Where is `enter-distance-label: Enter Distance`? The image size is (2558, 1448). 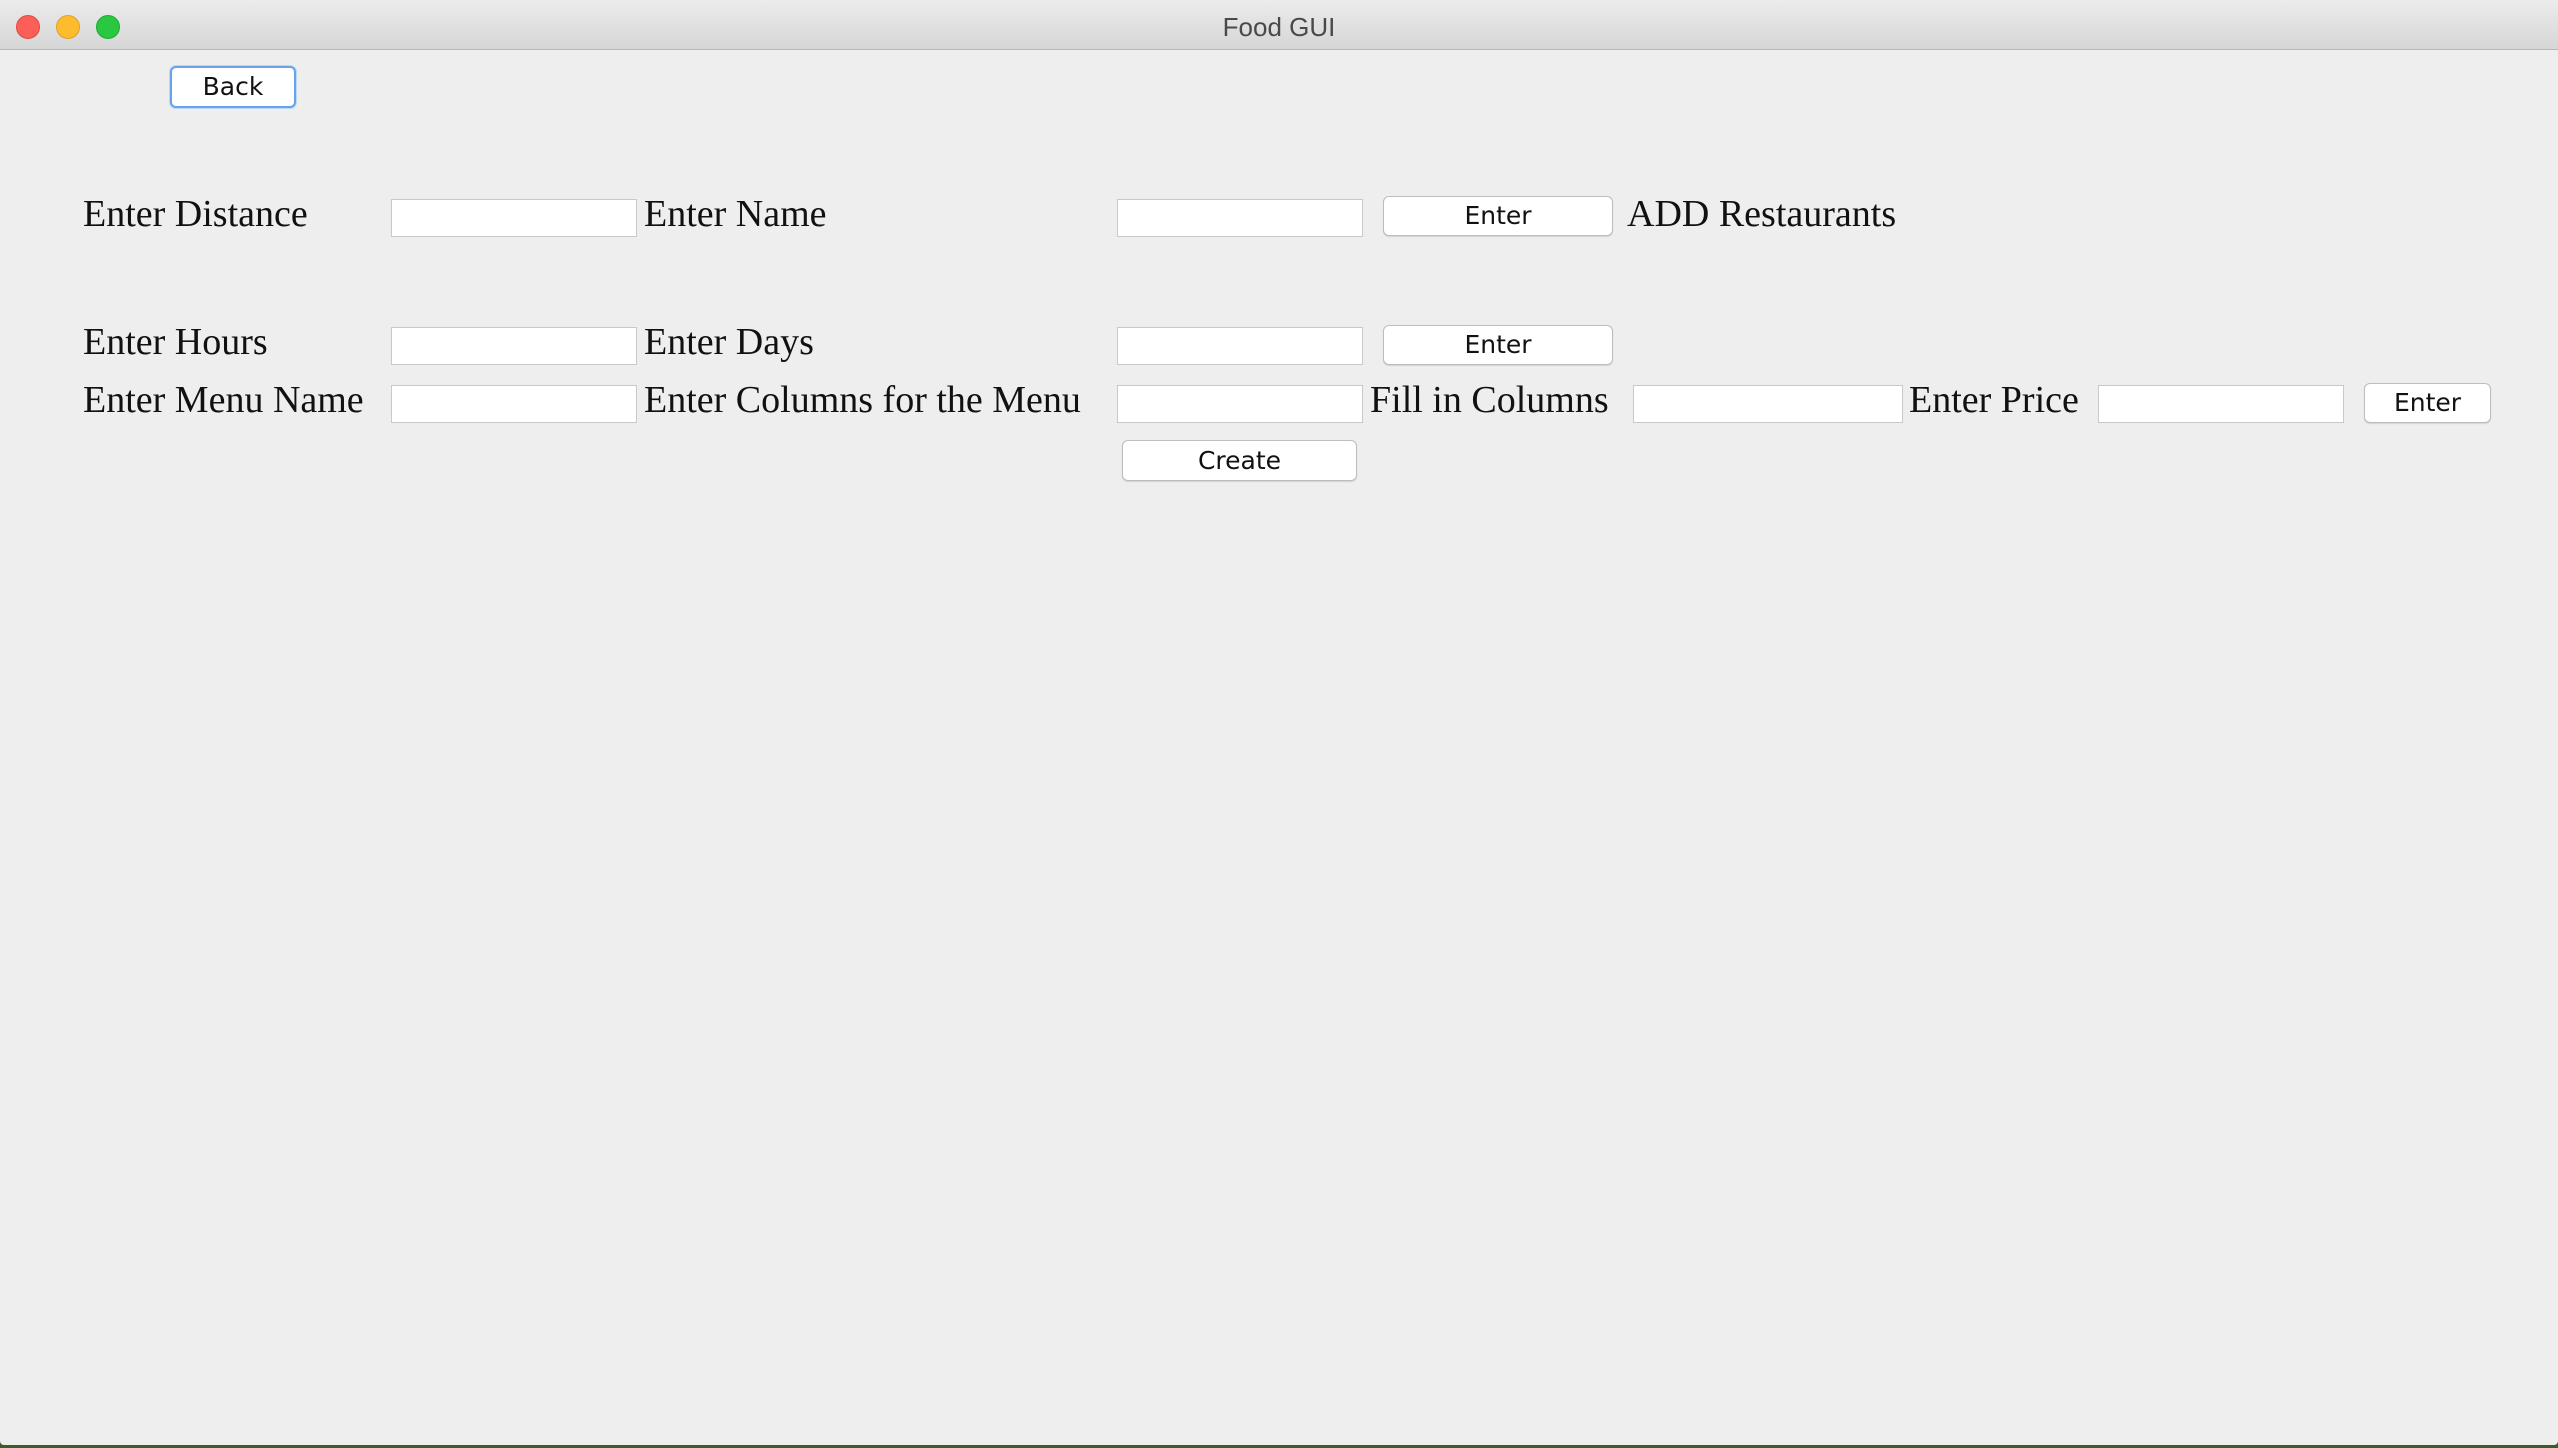
enter-distance-label: Enter Distance is located at coordinates (195, 214).